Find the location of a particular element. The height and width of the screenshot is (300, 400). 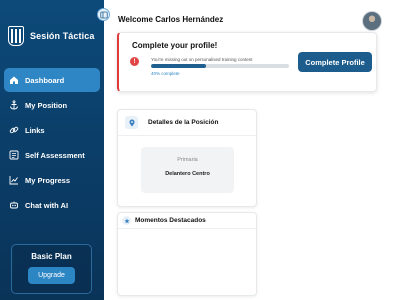

sidebar-item-label: Dashboard is located at coordinates (45, 80).